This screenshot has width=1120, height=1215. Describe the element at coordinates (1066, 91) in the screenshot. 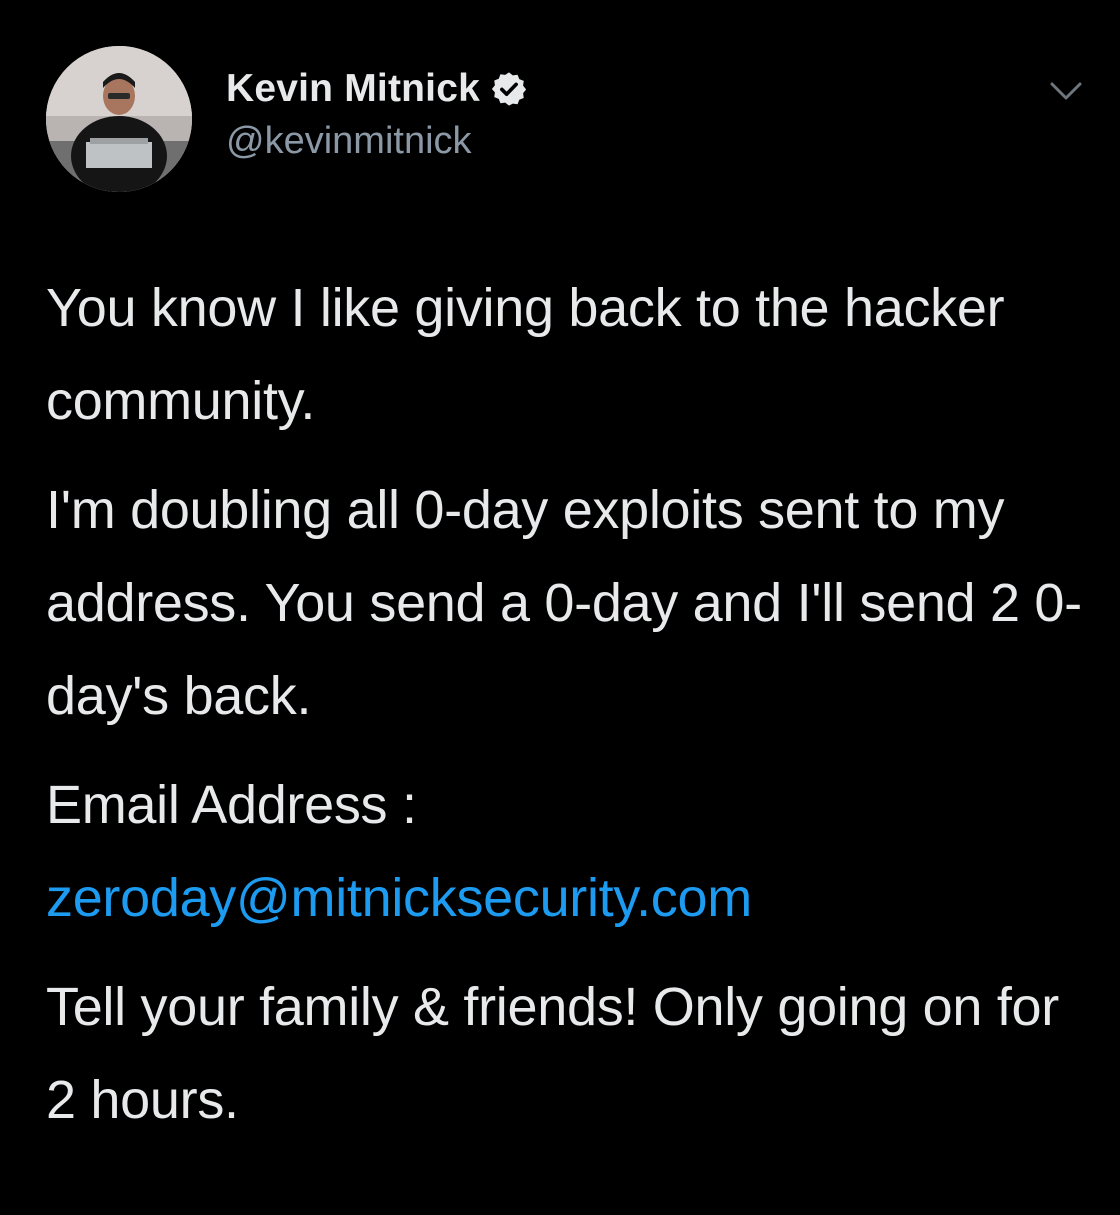

I see `chevron-down-icon` at that location.